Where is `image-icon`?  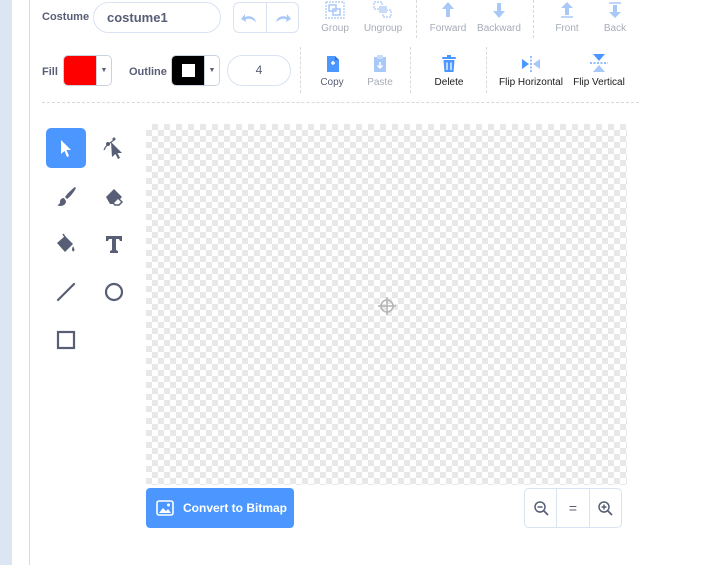 image-icon is located at coordinates (165, 508).